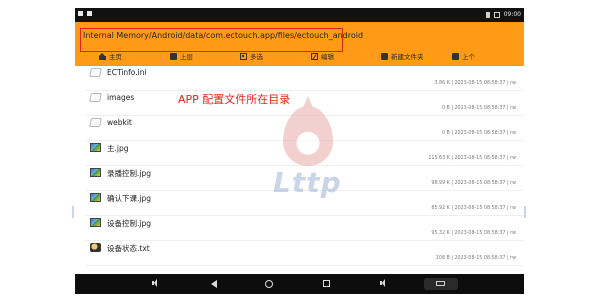 This screenshot has height=300, width=600. Describe the element at coordinates (115, 57) in the screenshot. I see `home-label: 主页` at that location.